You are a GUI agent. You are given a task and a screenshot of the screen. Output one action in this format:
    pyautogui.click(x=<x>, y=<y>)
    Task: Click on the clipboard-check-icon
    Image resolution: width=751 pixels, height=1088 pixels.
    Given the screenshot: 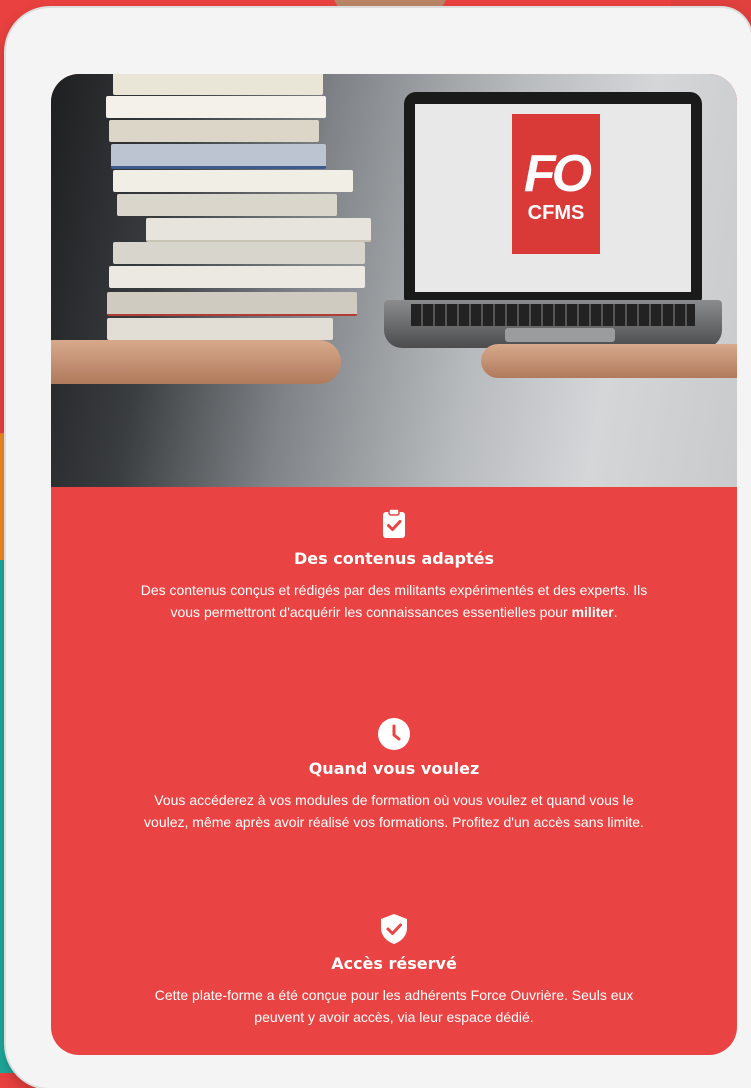 What is the action you would take?
    pyautogui.click(x=394, y=523)
    